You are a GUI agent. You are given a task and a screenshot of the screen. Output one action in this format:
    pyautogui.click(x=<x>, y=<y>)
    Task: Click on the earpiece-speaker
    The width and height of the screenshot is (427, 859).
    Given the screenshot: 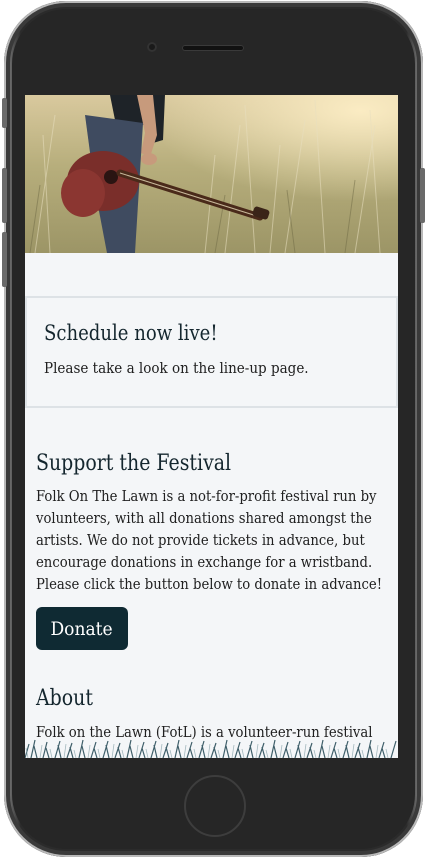 What is the action you would take?
    pyautogui.click(x=213, y=48)
    